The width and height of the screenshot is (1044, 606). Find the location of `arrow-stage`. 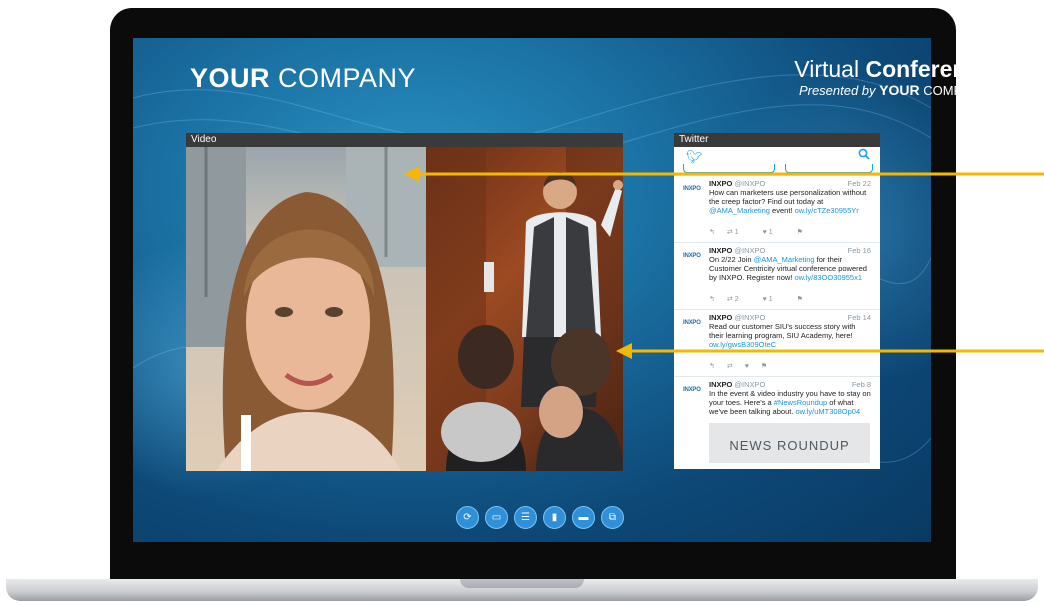

arrow-stage is located at coordinates (830, 351).